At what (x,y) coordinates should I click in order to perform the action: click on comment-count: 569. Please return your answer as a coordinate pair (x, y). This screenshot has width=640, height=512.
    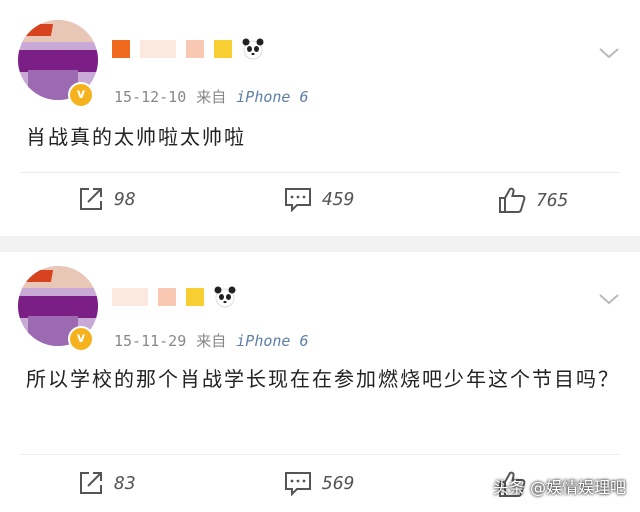
    Looking at the image, I should click on (338, 483).